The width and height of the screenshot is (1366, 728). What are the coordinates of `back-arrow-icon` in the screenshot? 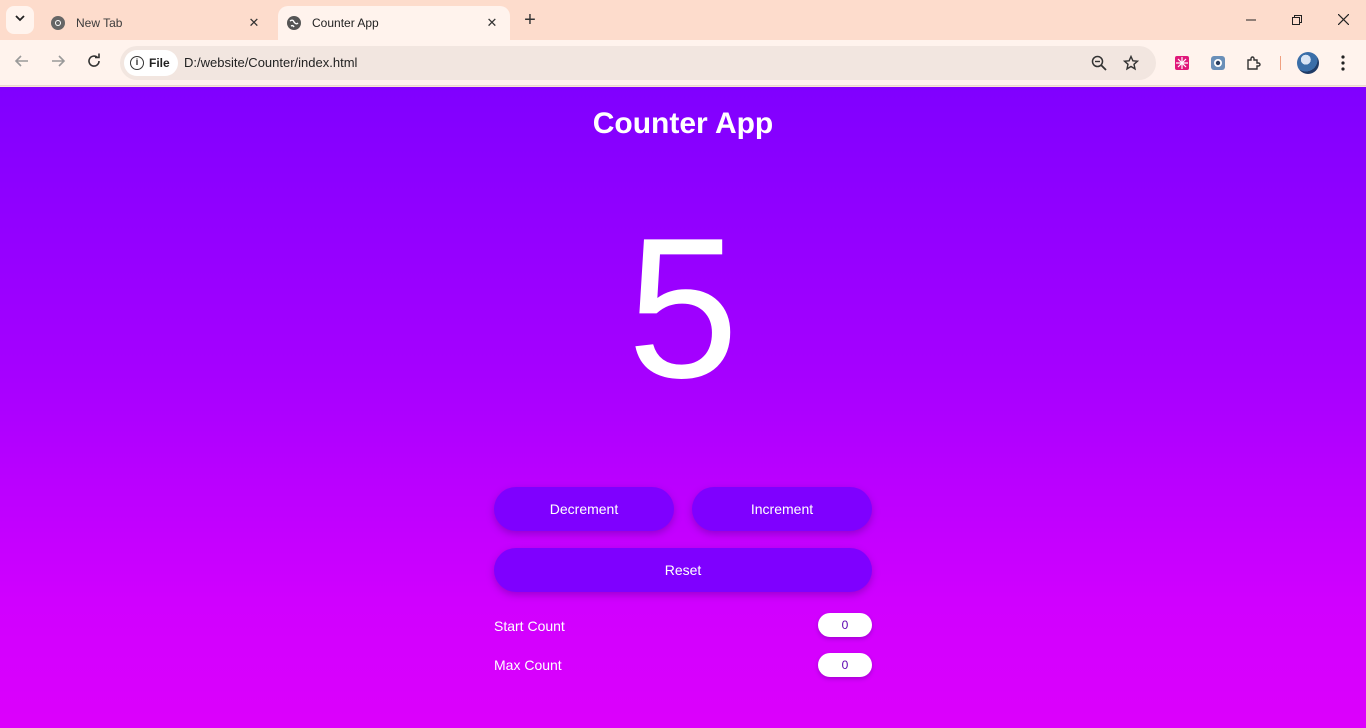 It's located at (22, 63).